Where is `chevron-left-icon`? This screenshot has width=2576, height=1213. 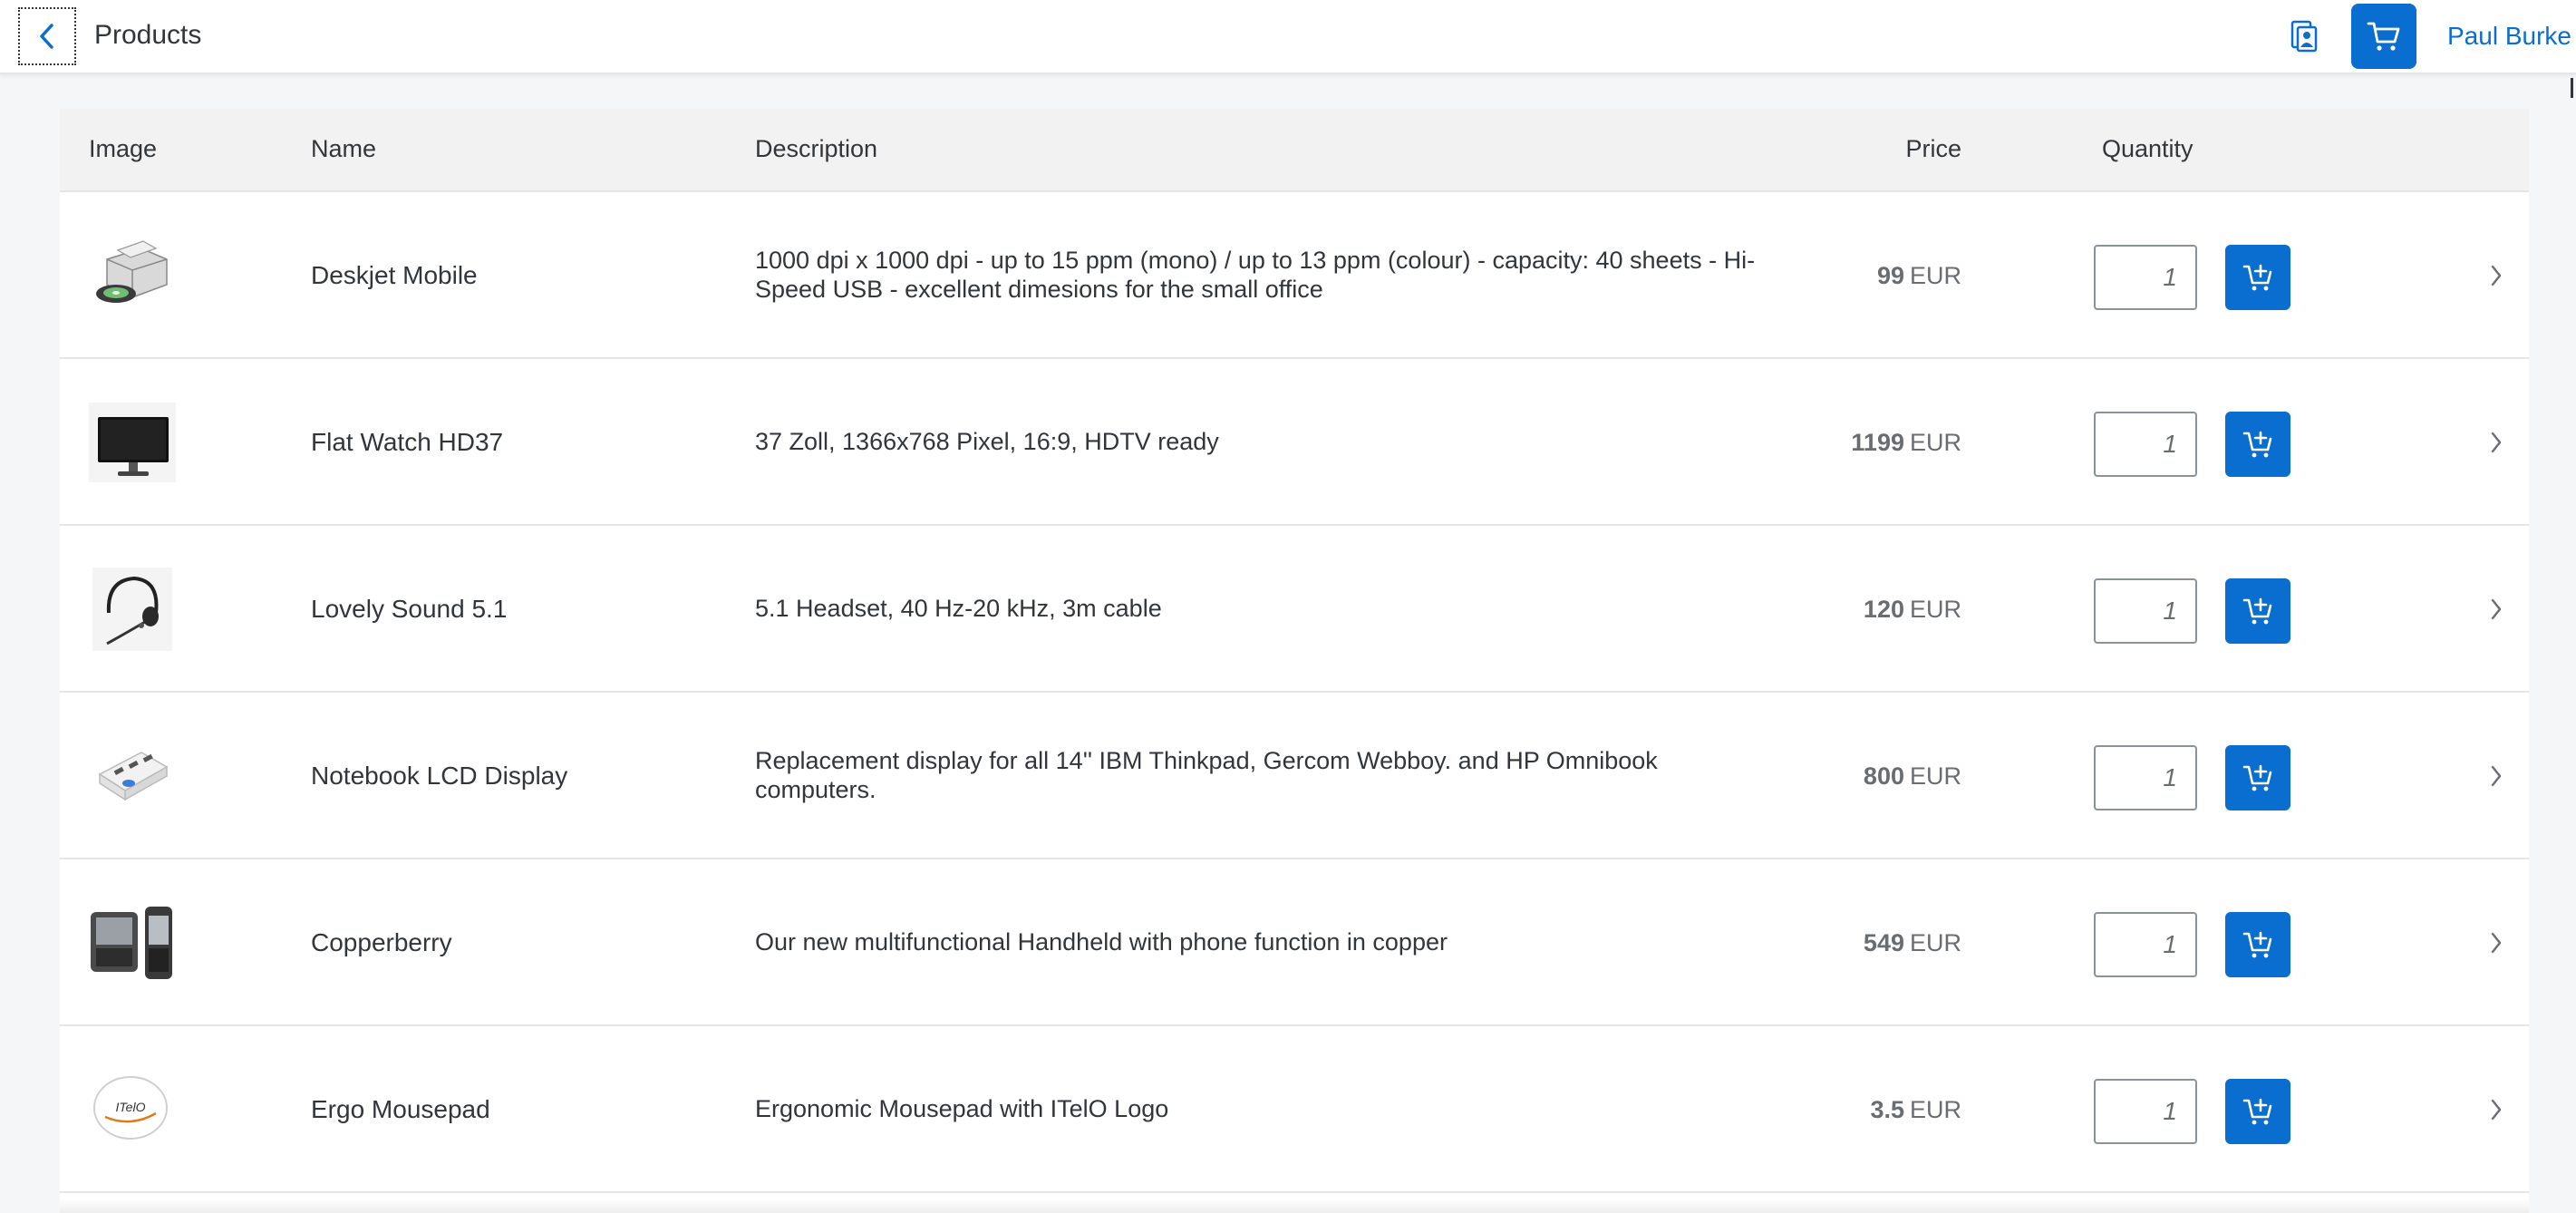
chevron-left-icon is located at coordinates (46, 36).